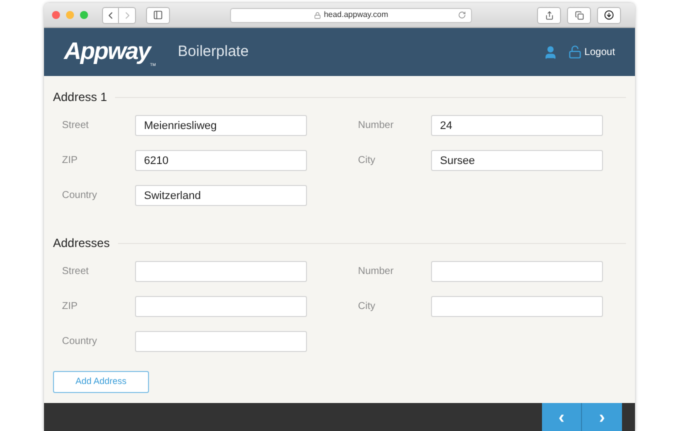 The height and width of the screenshot is (431, 678). I want to click on download-icon, so click(609, 15).